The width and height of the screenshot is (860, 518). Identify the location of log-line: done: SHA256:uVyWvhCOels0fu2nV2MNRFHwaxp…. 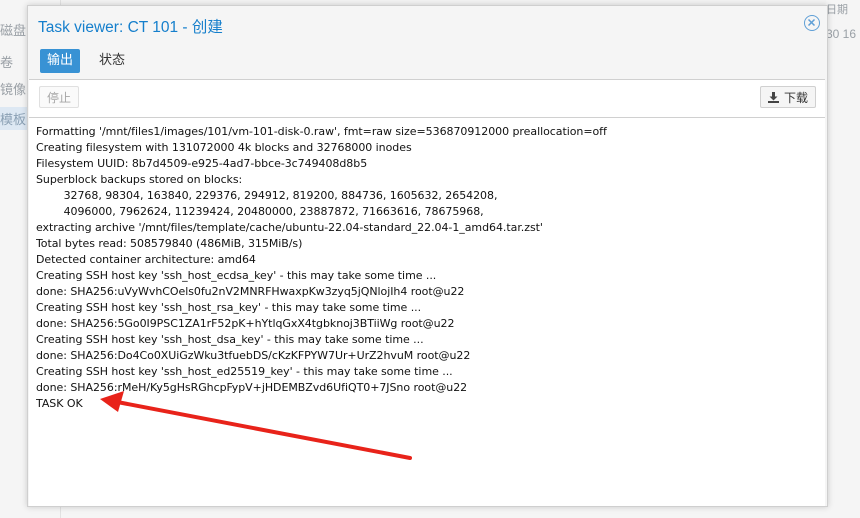
(250, 291).